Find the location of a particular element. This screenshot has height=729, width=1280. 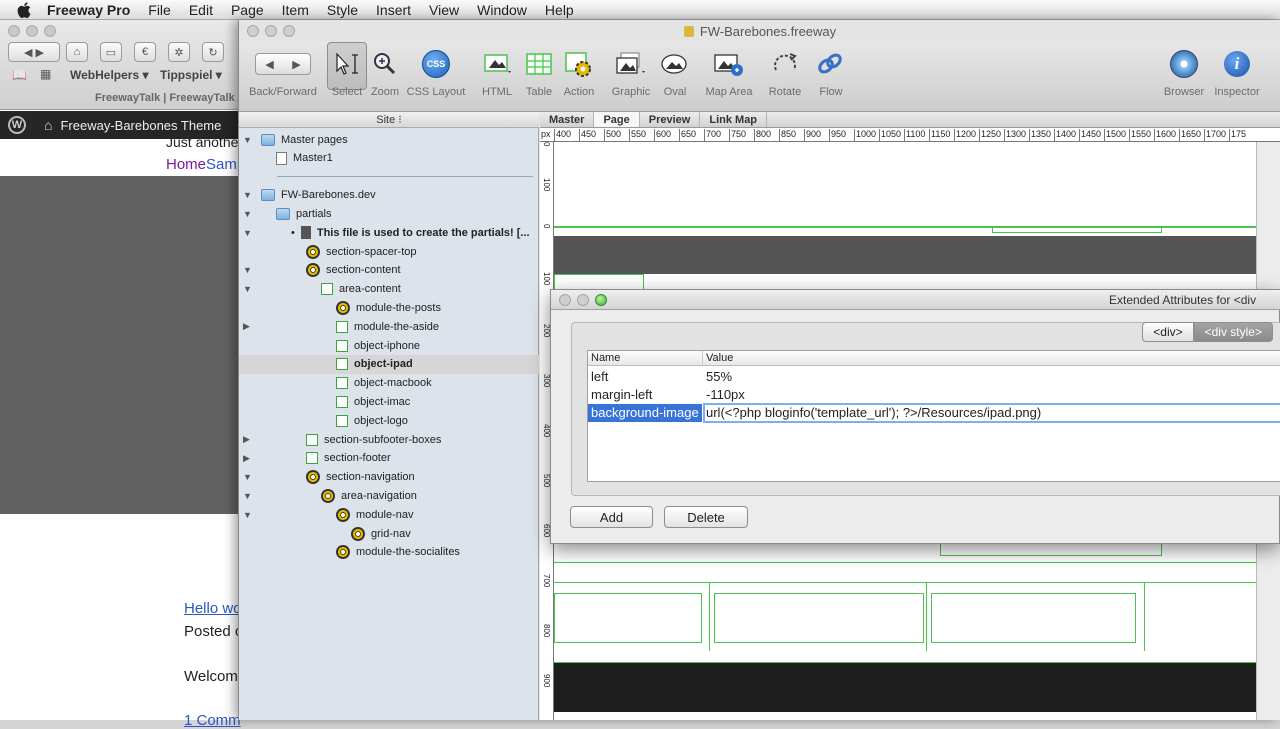

tab-view-icon: ▭ is located at coordinates (111, 52).